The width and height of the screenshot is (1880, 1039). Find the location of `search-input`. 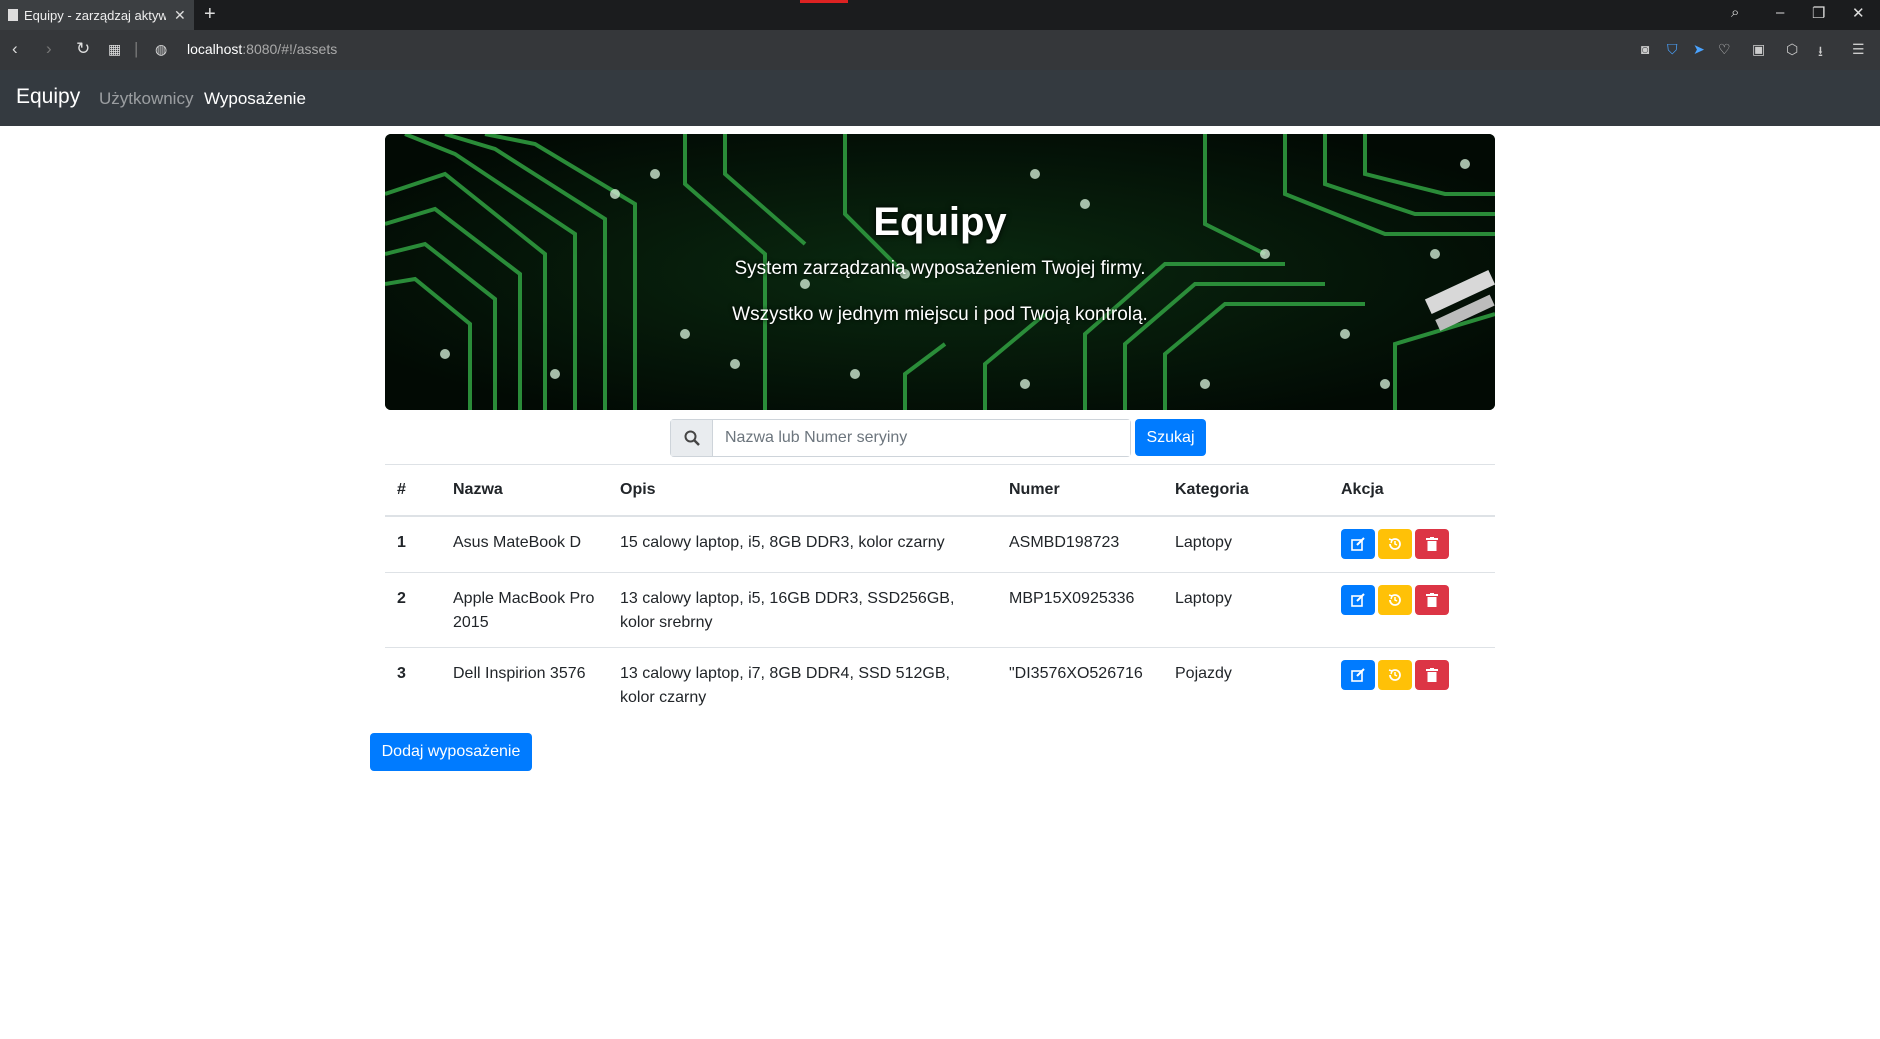

search-input is located at coordinates (921, 438).